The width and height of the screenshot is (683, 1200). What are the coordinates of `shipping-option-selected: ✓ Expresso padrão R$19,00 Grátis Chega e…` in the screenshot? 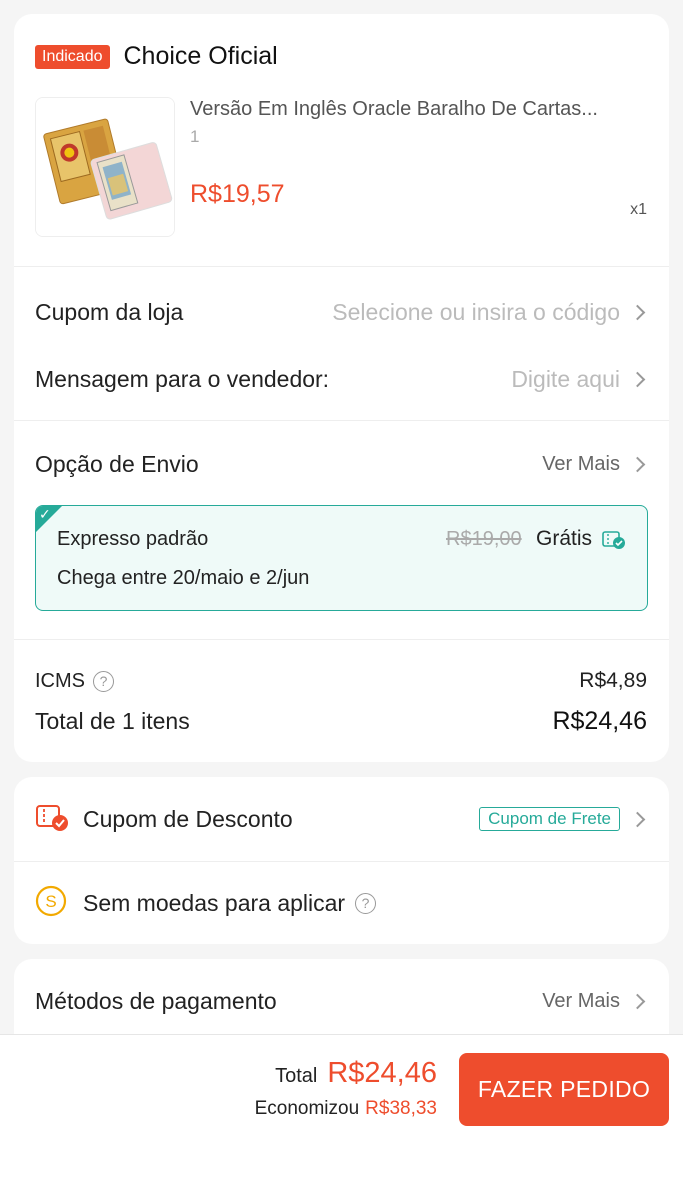 It's located at (341, 558).